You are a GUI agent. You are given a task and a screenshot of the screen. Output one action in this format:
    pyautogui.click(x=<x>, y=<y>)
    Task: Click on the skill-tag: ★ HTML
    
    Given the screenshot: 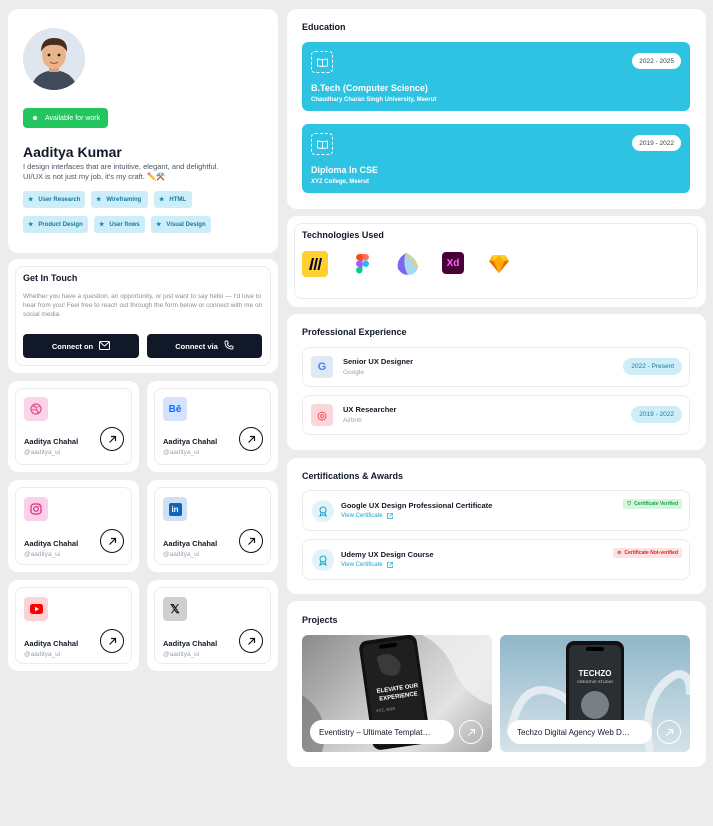 What is the action you would take?
    pyautogui.click(x=173, y=199)
    